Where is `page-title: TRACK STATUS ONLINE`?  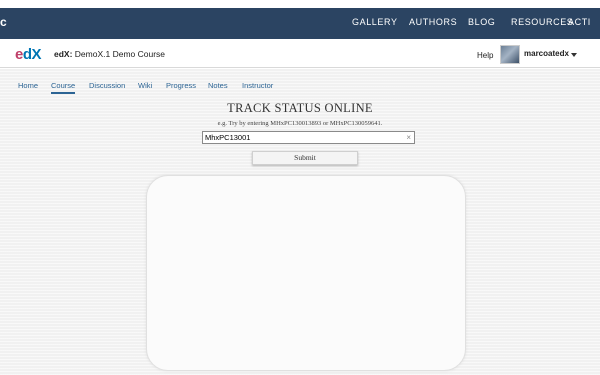
page-title: TRACK STATUS ONLINE is located at coordinates (300, 108).